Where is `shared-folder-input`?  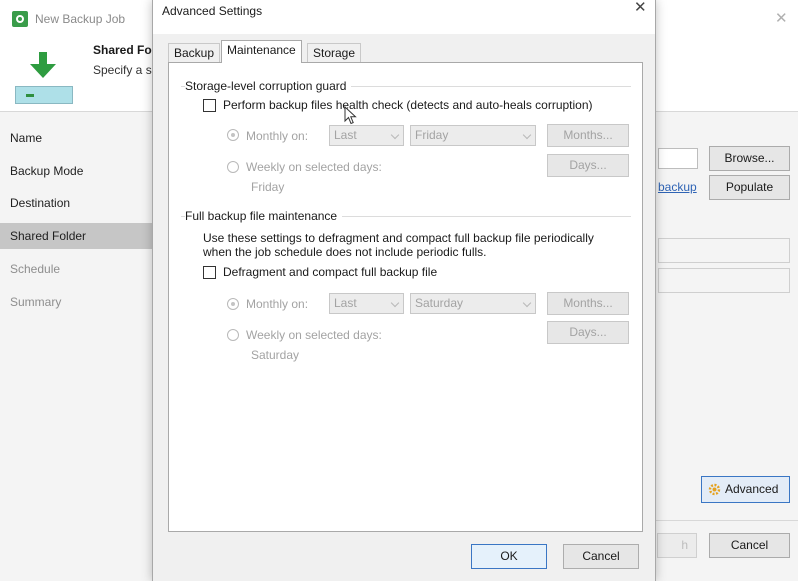 shared-folder-input is located at coordinates (678, 158).